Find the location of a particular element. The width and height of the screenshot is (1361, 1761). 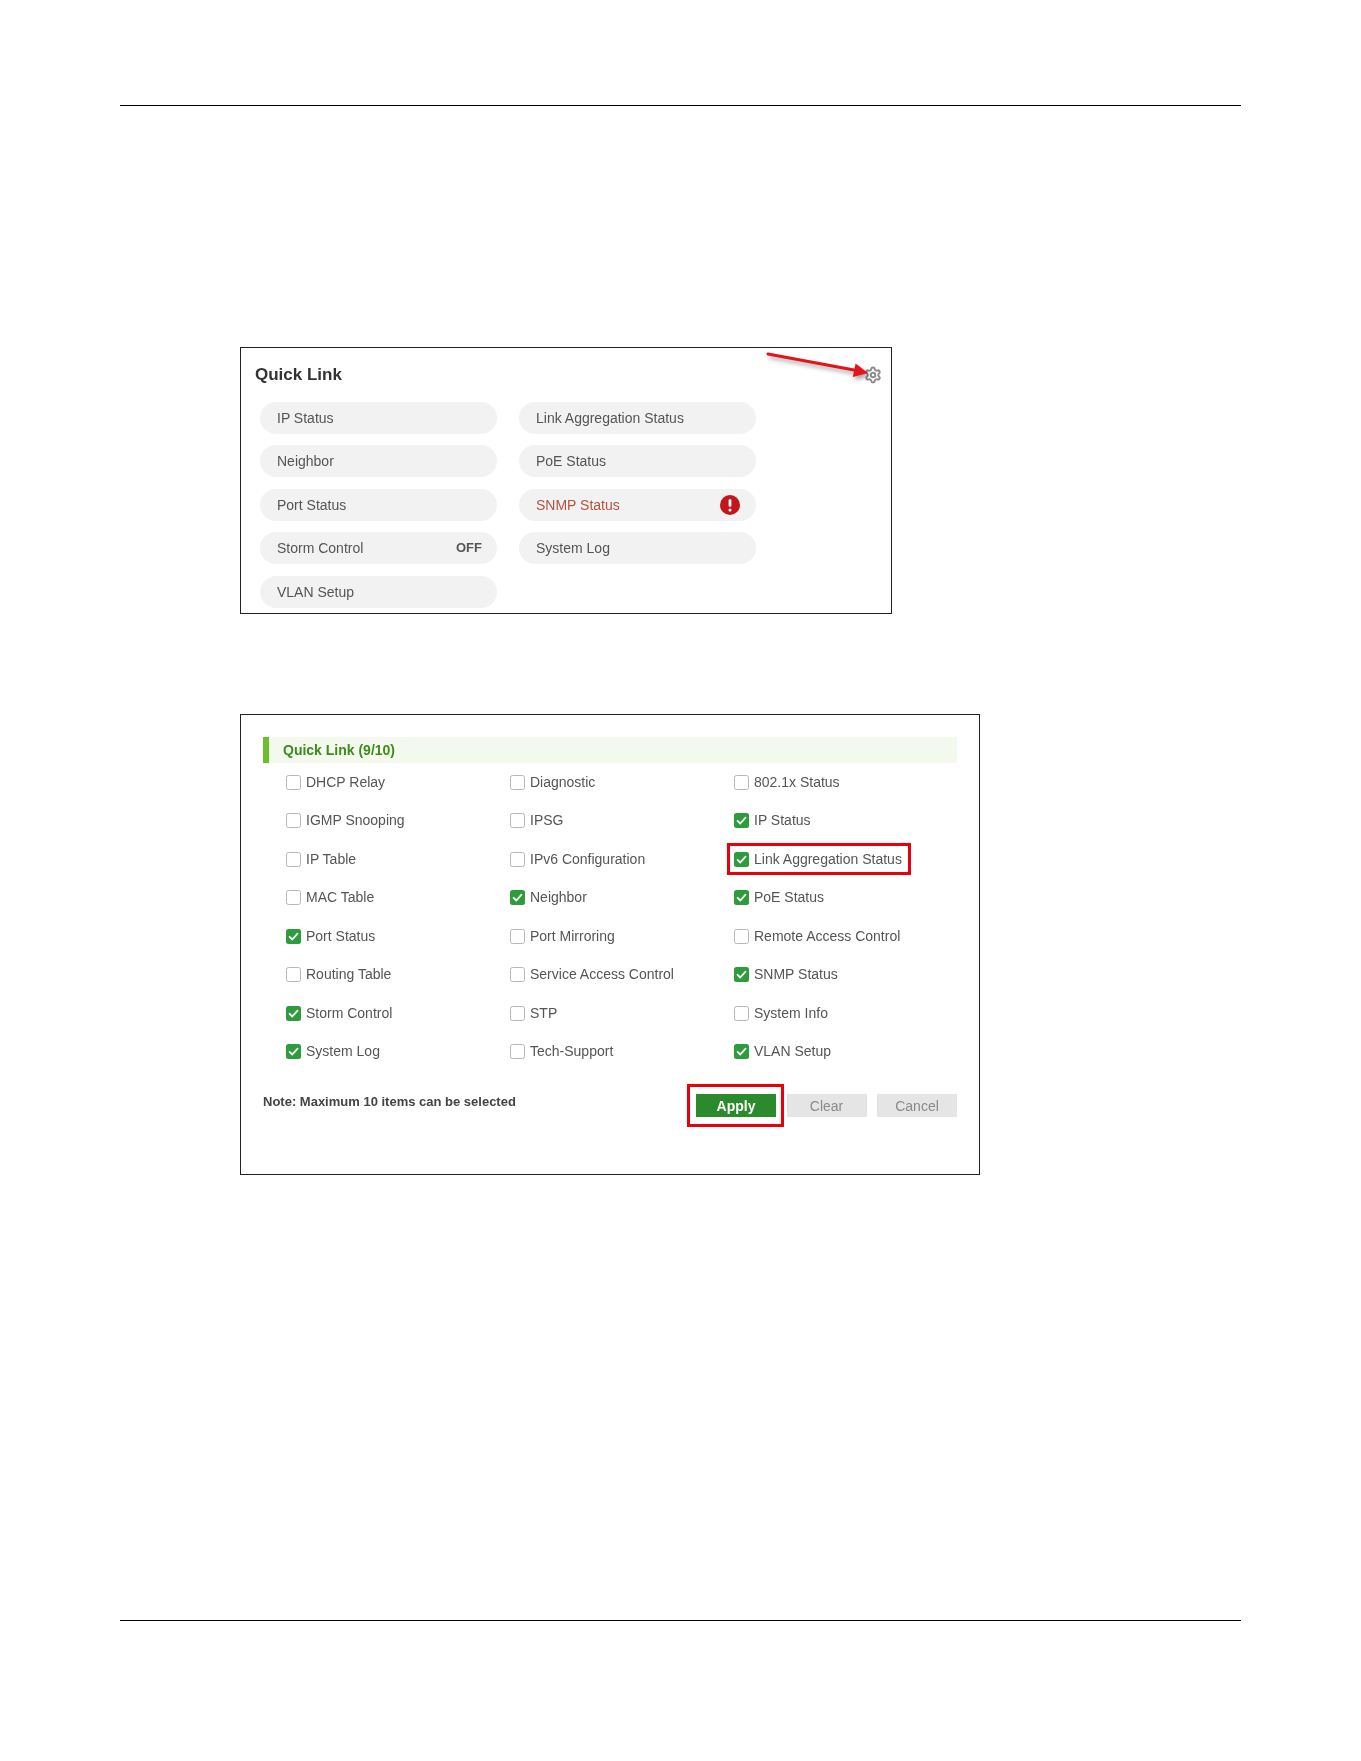

quick-link-button: Link Aggregation Status is located at coordinates (637, 418).